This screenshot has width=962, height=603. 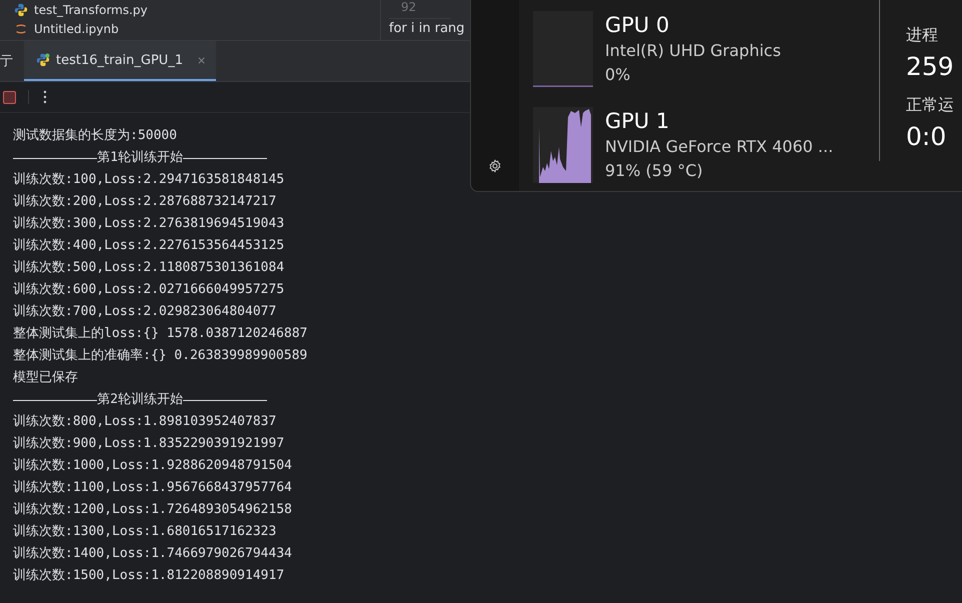 What do you see at coordinates (148, 268) in the screenshot?
I see `console-line: 训练次数:500,Loss:2.1180875301361084` at bounding box center [148, 268].